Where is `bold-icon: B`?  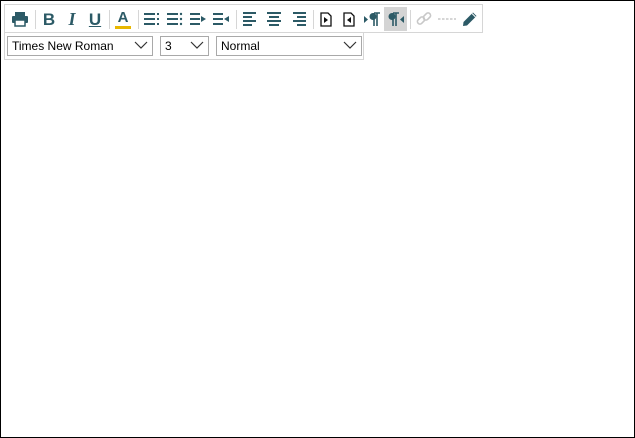
bold-icon: B is located at coordinates (49, 19).